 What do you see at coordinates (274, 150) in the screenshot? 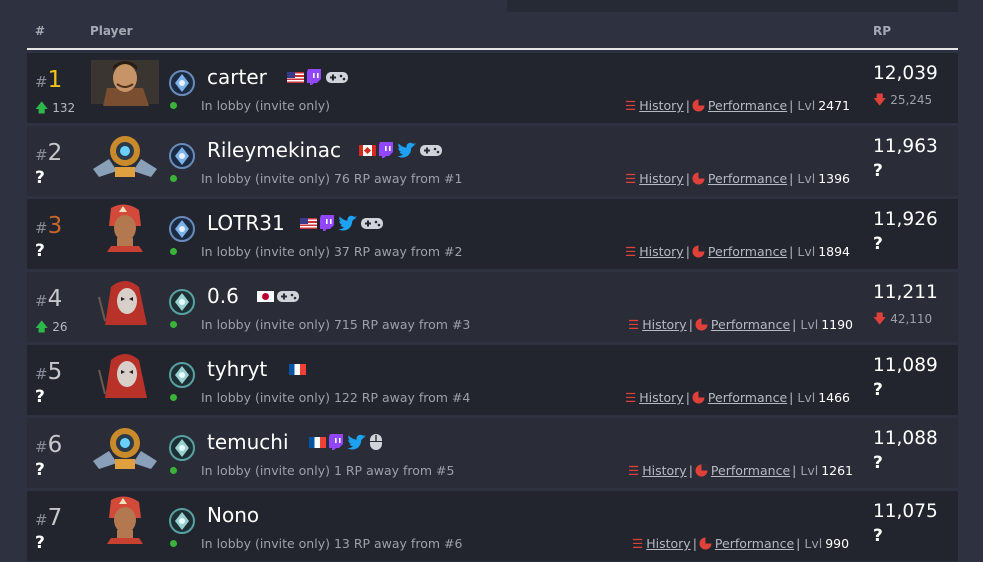
I see `player-name: Rileymekinac` at bounding box center [274, 150].